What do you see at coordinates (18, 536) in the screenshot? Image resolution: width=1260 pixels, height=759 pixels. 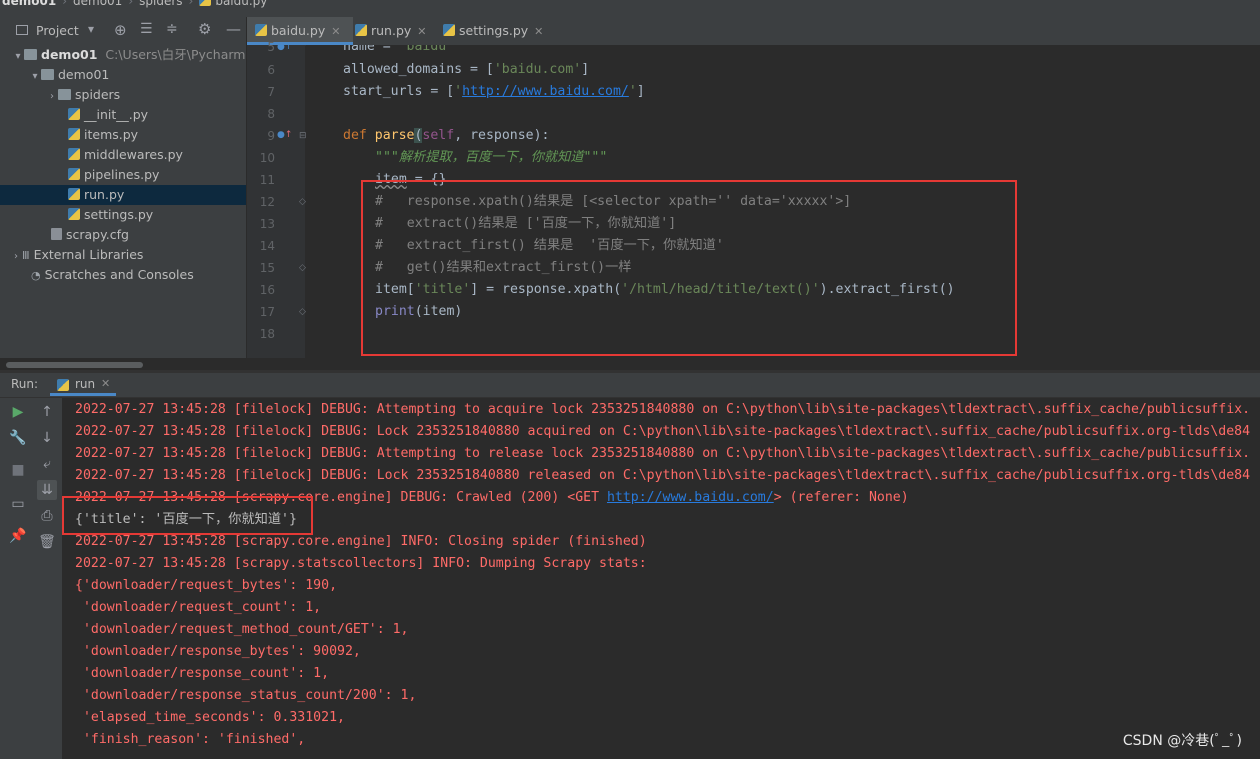 I see `pin-icon: 📌` at bounding box center [18, 536].